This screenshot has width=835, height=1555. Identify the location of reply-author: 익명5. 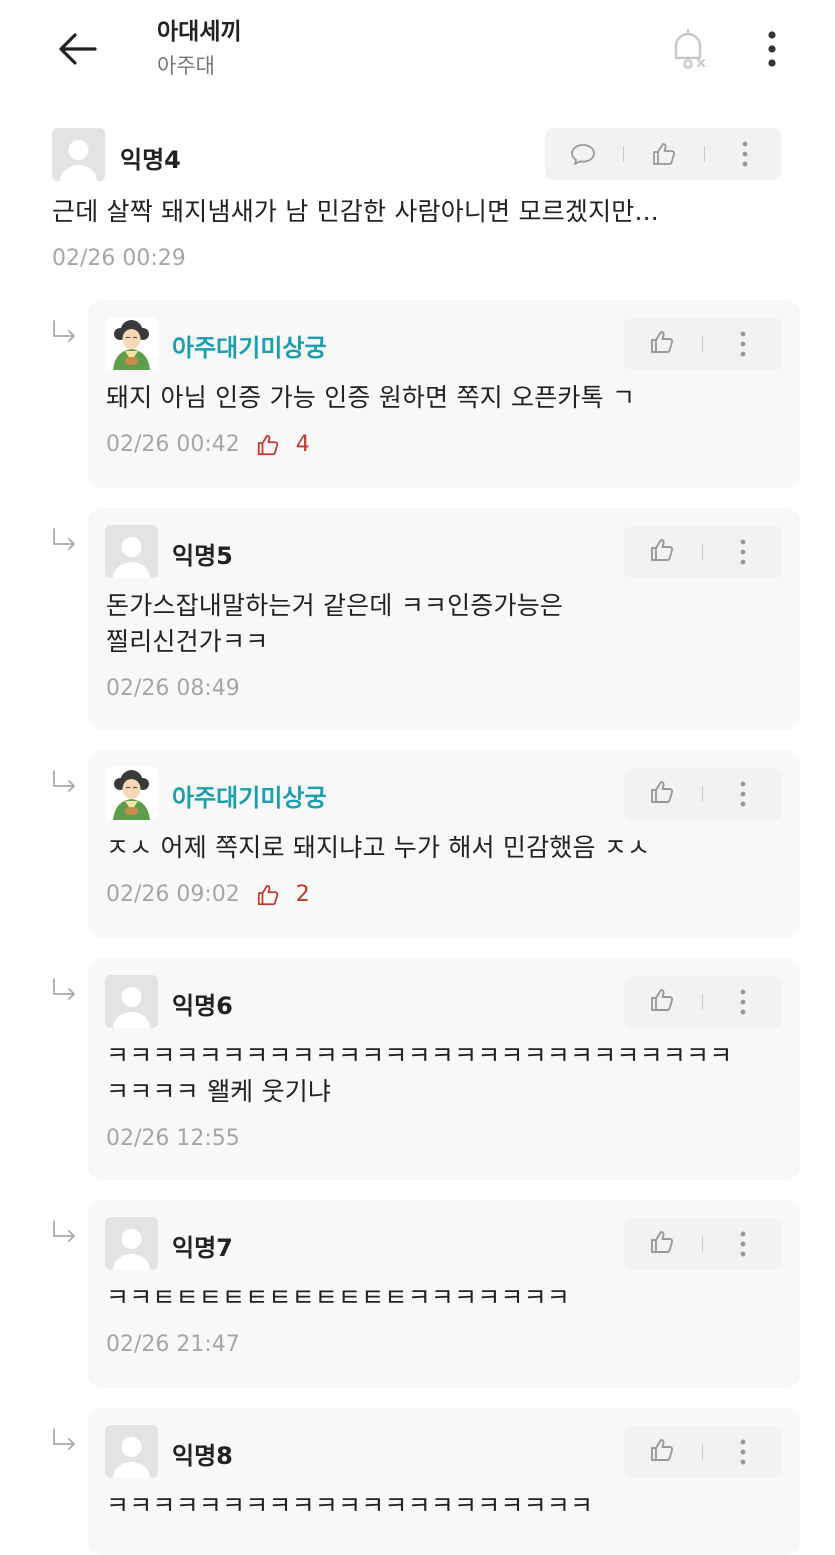
(202, 556).